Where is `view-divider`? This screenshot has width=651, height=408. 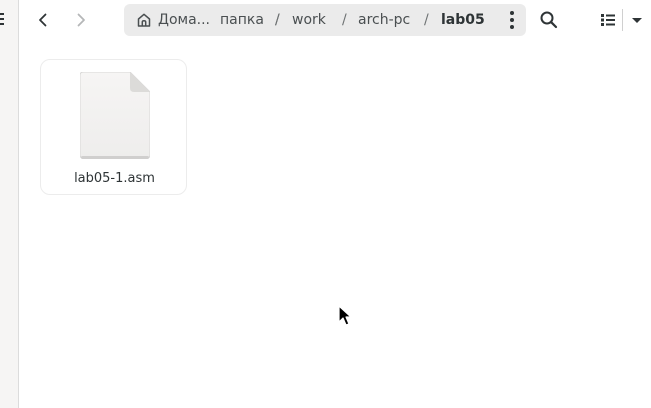 view-divider is located at coordinates (622, 20).